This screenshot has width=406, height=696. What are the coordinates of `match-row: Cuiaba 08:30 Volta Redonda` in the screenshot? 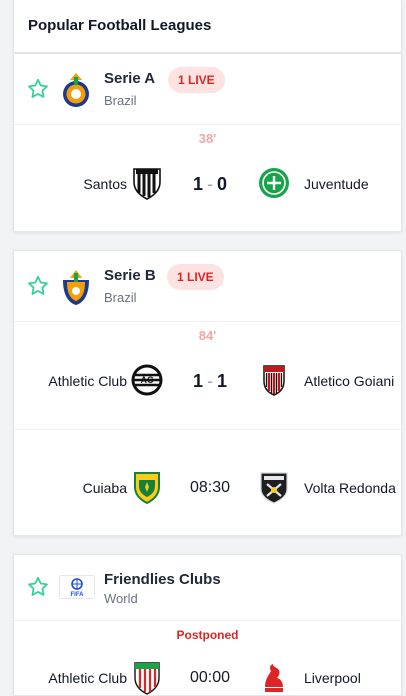 It's located at (207, 482).